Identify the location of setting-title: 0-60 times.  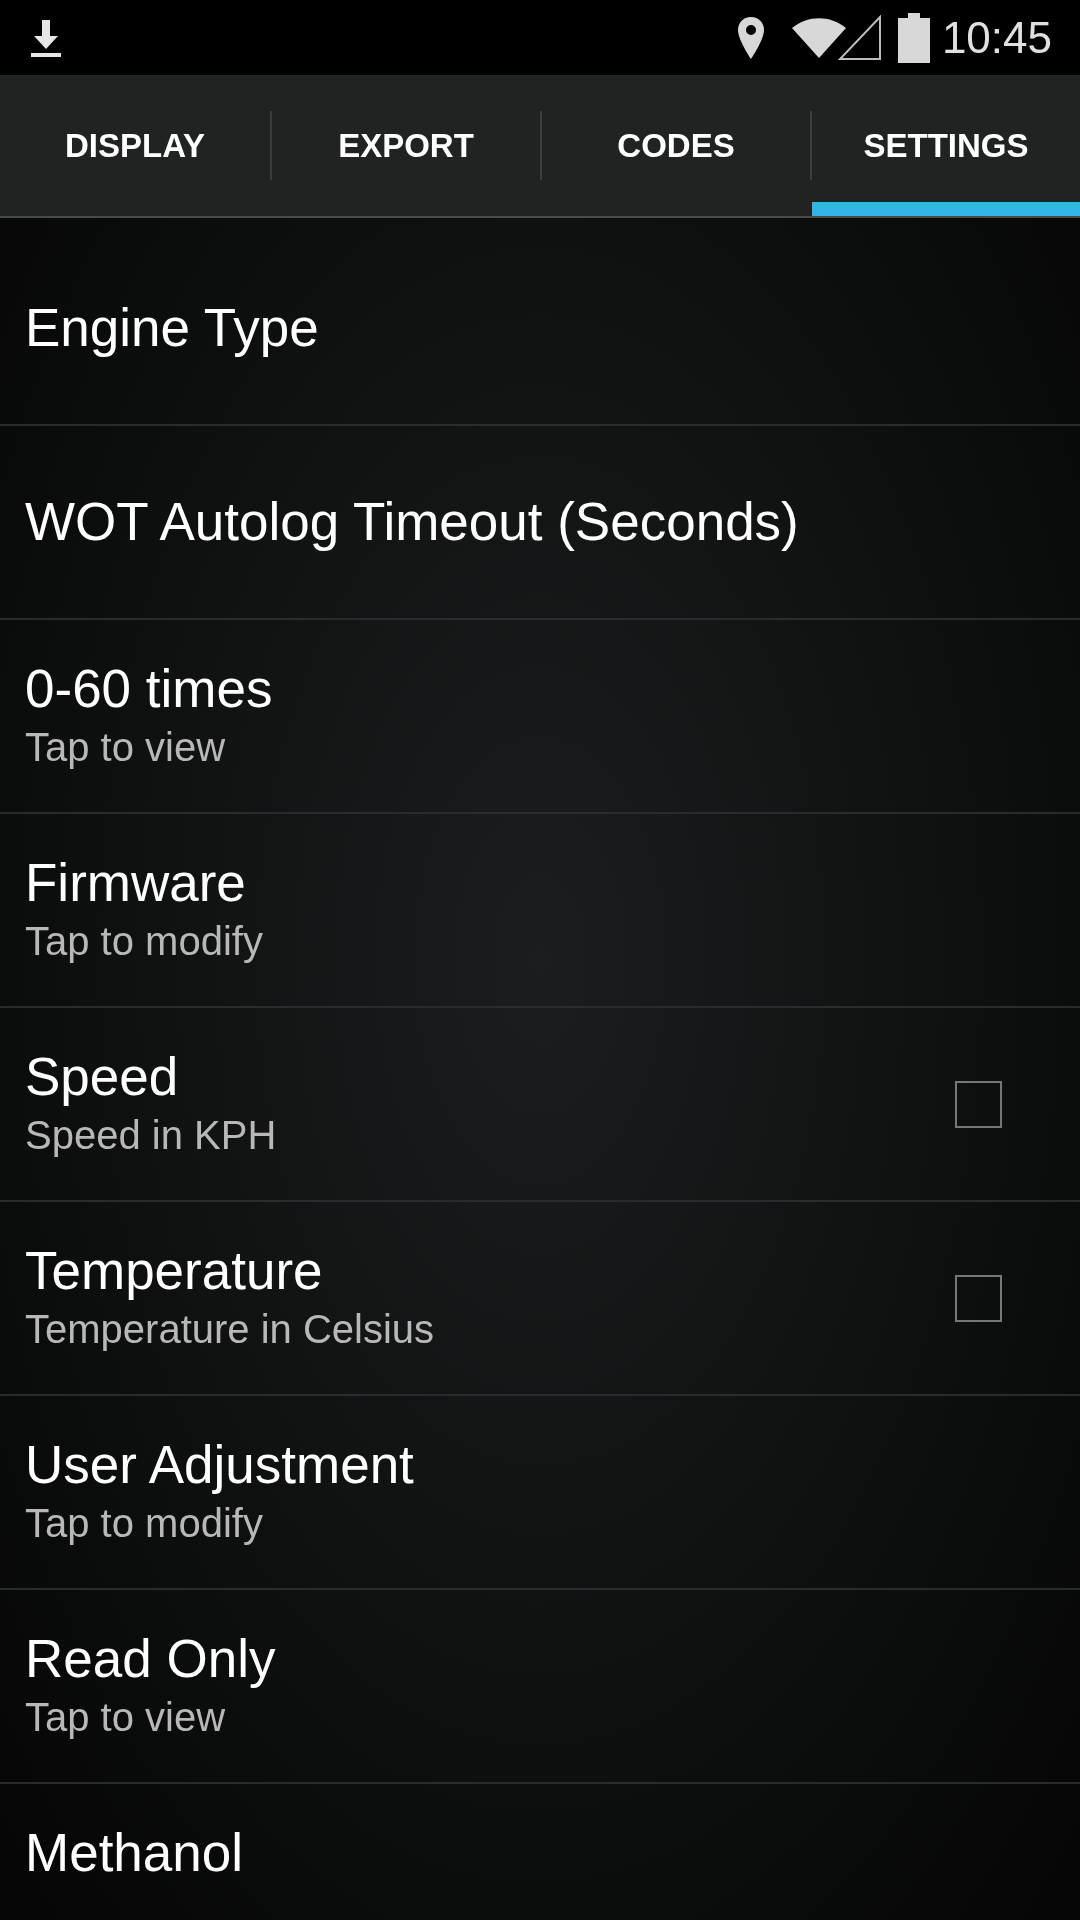
(149, 689).